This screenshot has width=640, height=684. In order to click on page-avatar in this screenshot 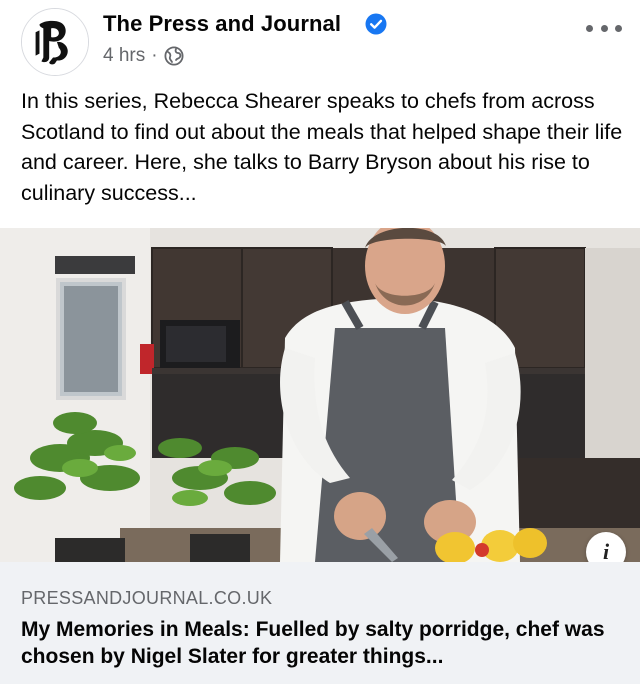, I will do `click(55, 42)`.